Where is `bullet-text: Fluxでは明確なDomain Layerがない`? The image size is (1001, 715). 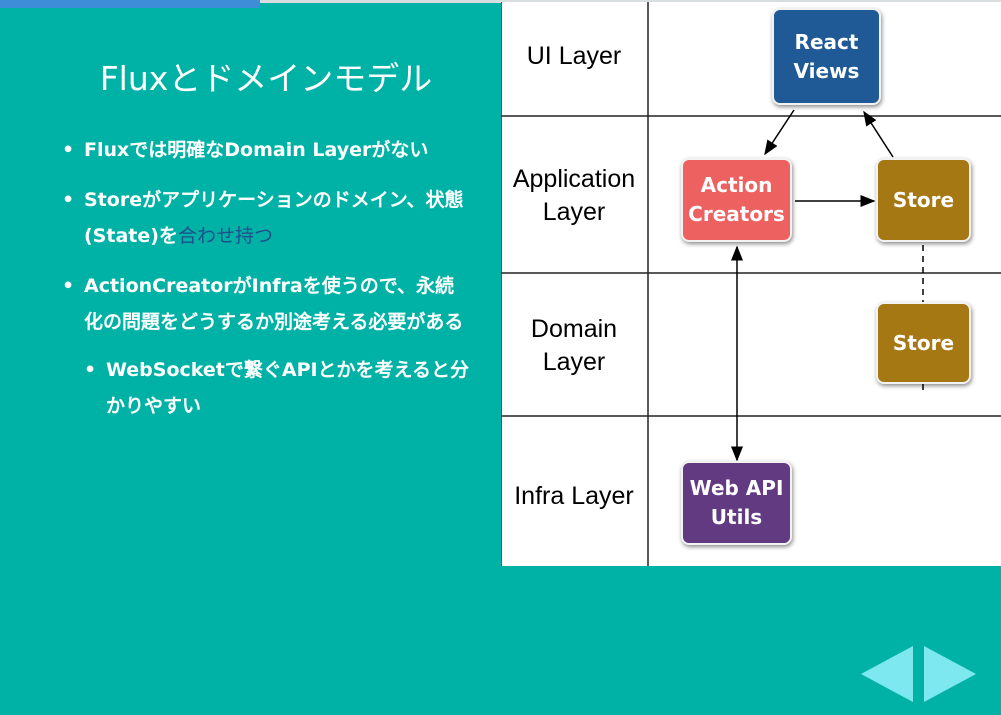
bullet-text: Fluxでは明確なDomain Layerがない is located at coordinates (256, 150).